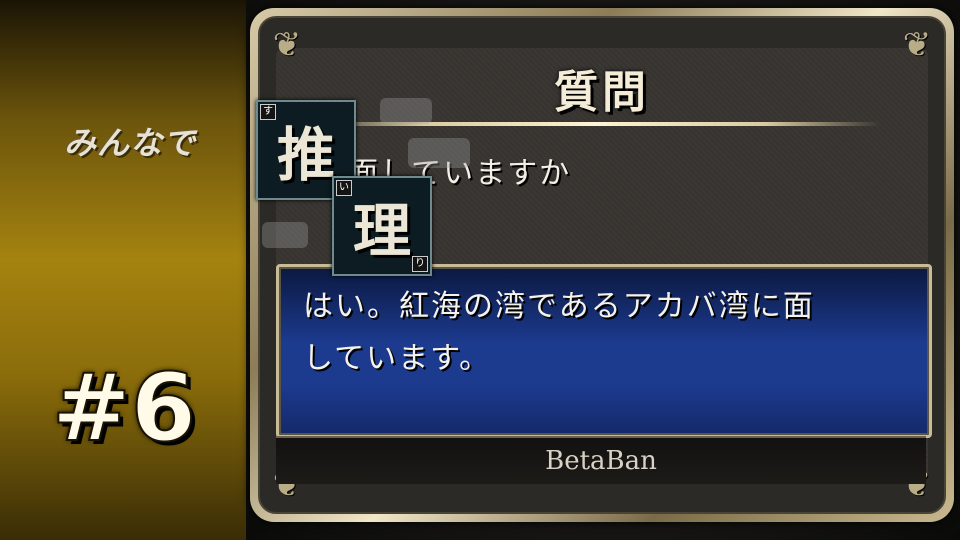  Describe the element at coordinates (382, 226) in the screenshot. I see `logo-tile: 理 い り` at that location.